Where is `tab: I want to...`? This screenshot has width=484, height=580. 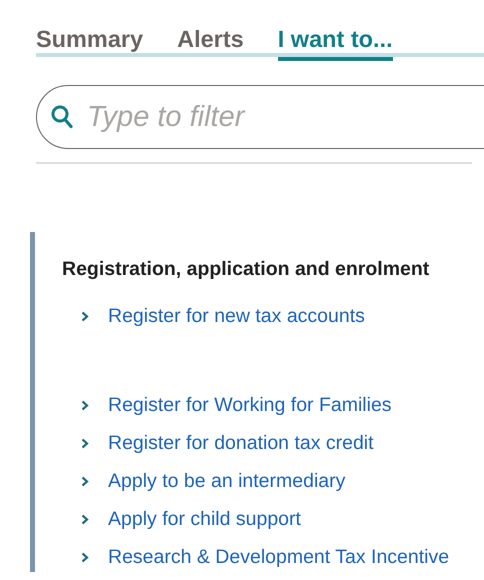
tab: I want to... is located at coordinates (335, 43).